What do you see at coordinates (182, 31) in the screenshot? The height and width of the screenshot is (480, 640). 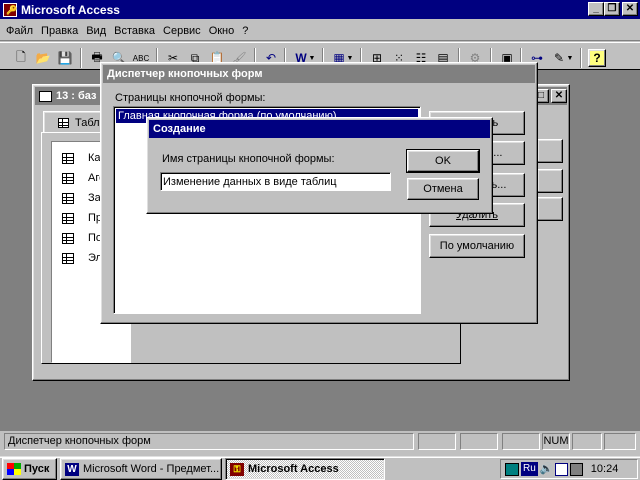 I see `menu-tools: Сервис` at bounding box center [182, 31].